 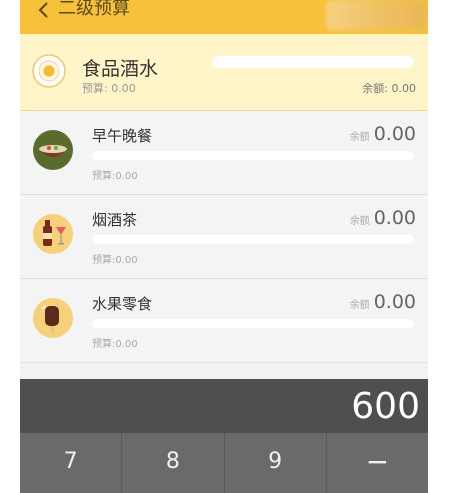 I want to click on numeric-keypad: 7 8 9 −, so click(x=224, y=463).